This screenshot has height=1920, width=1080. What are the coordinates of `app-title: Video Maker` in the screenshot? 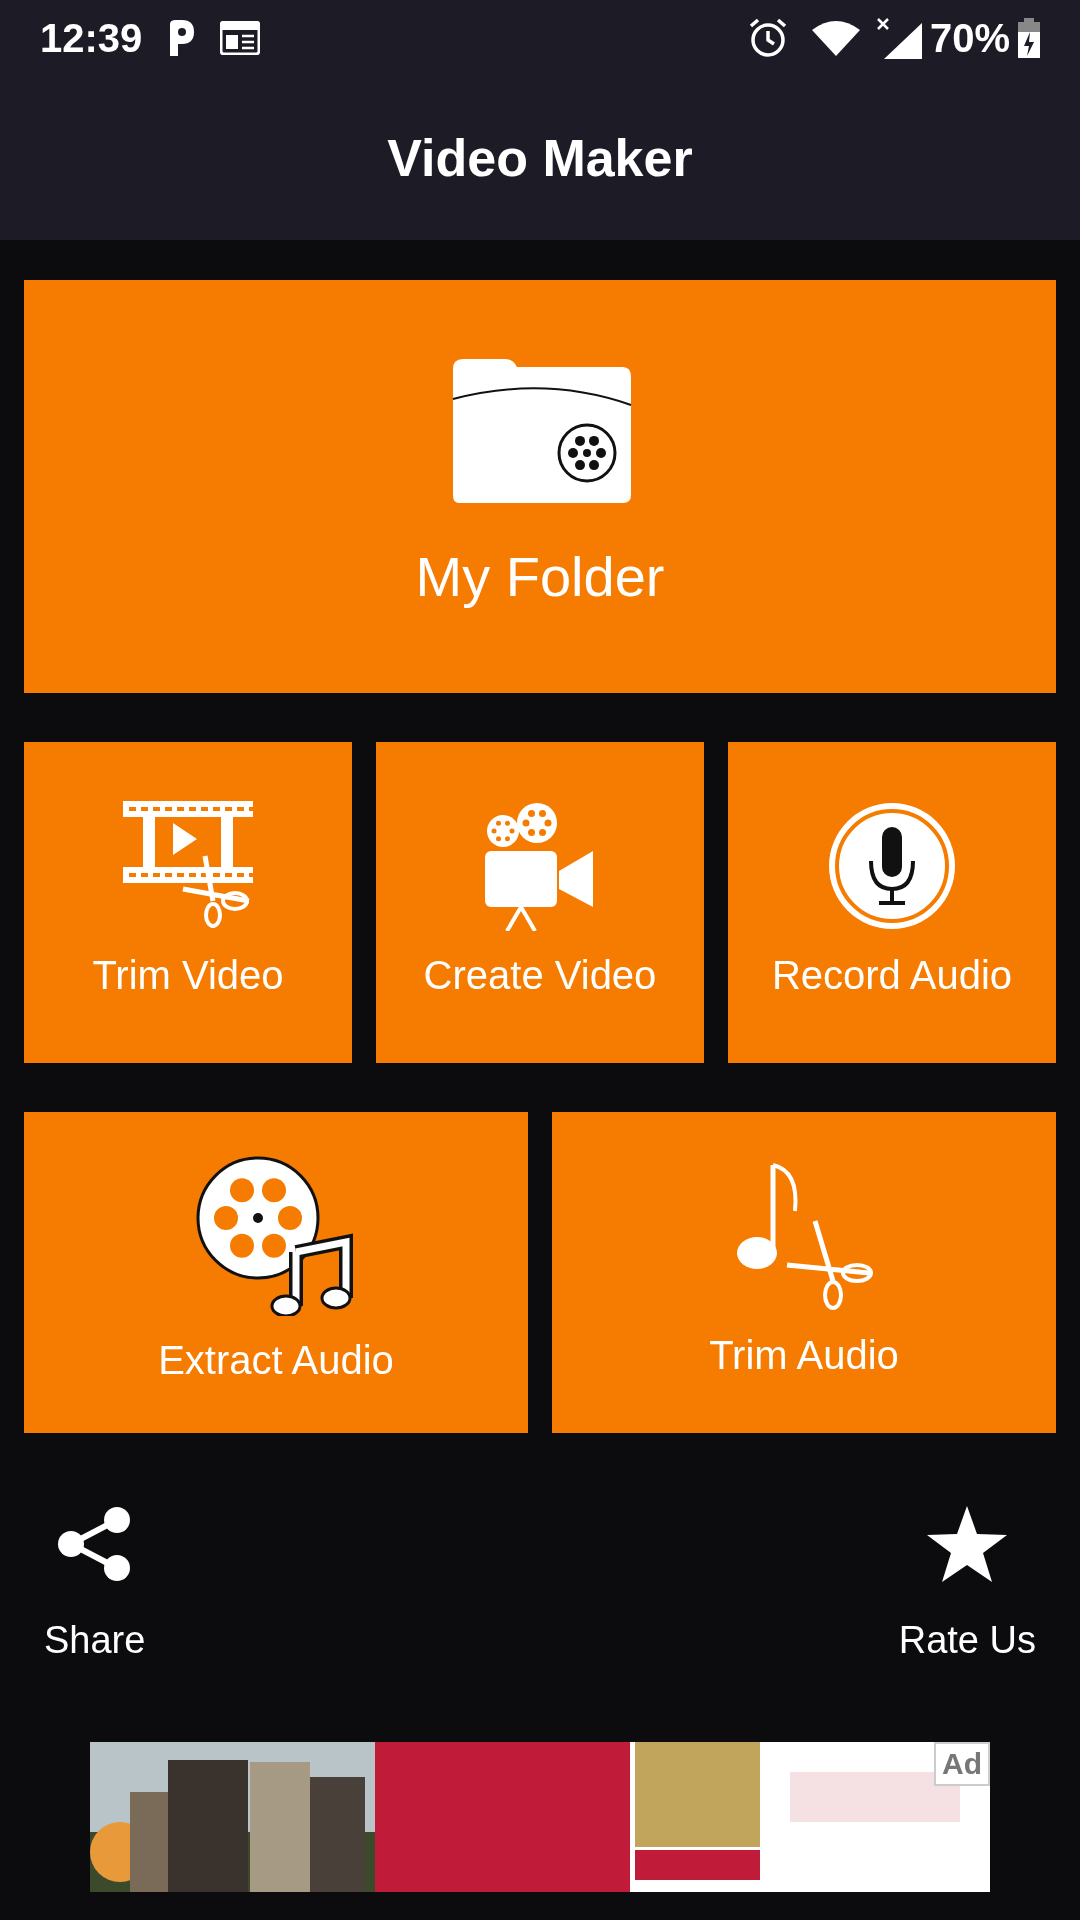 It's located at (540, 158).